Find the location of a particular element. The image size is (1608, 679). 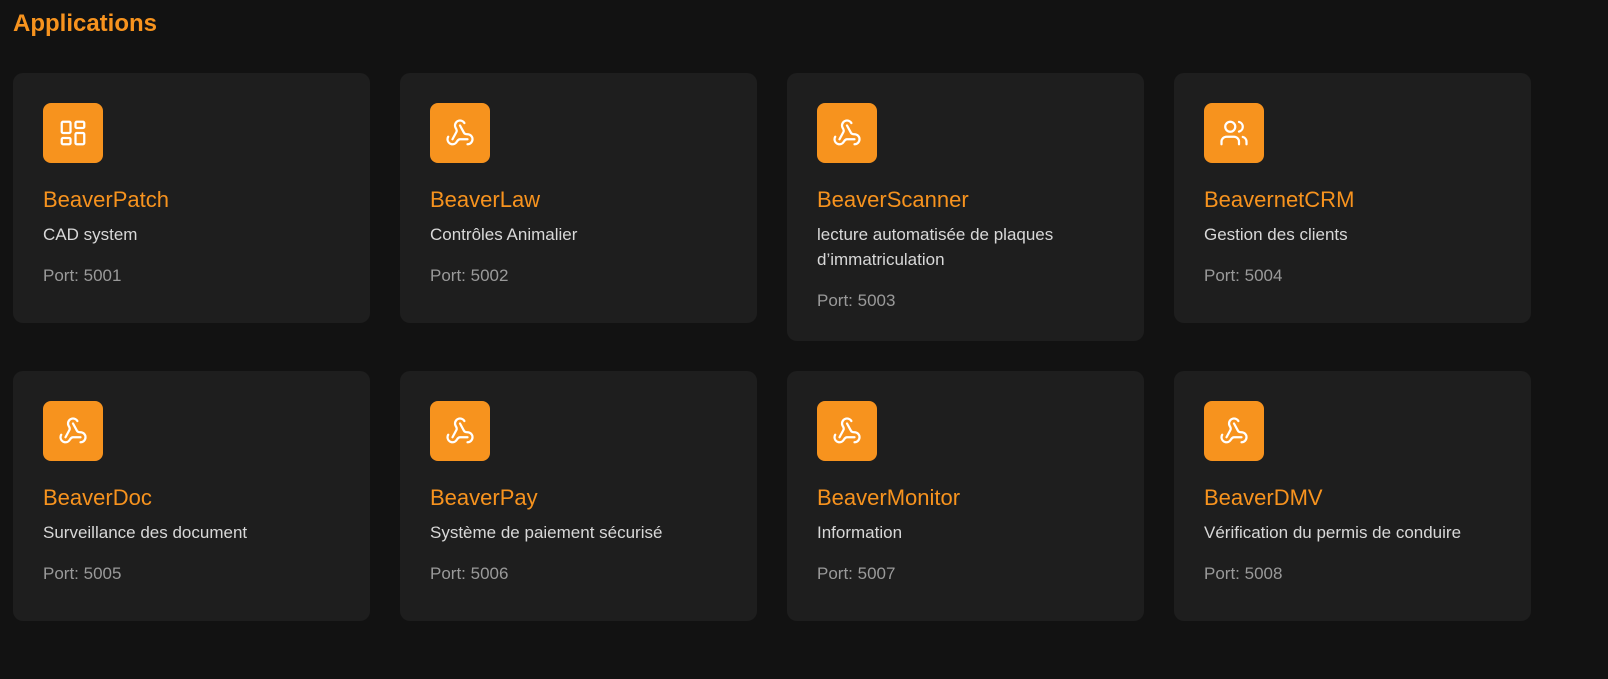

app-description: Surveillance des document is located at coordinates (145, 532).